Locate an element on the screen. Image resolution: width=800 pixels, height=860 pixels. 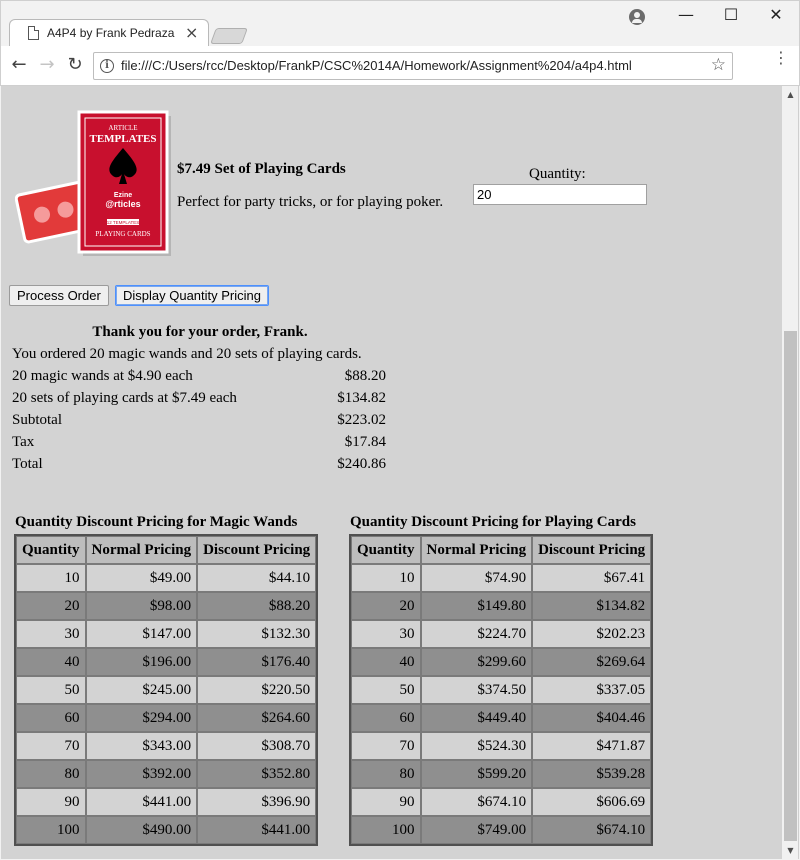
receipt-total: Total $240.86 is located at coordinates (200, 467).